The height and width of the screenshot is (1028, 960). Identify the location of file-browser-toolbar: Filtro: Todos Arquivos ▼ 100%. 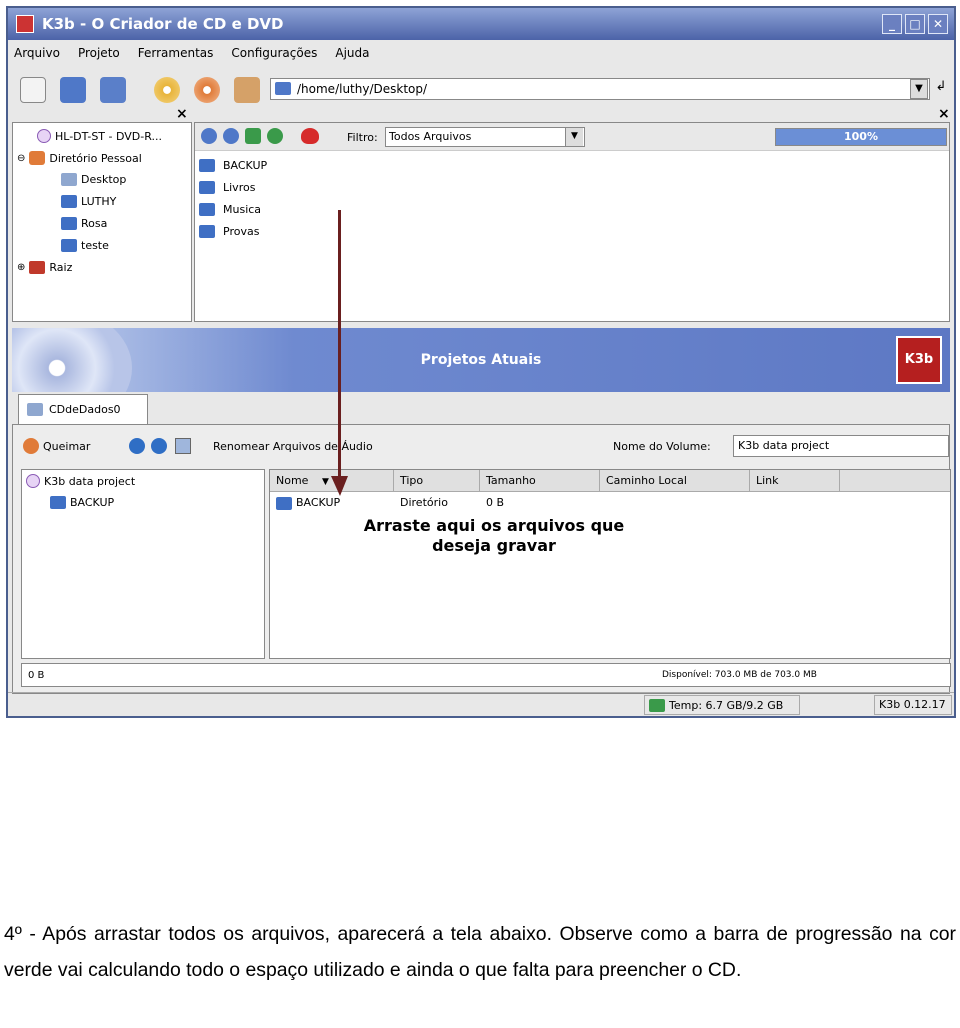
(572, 137).